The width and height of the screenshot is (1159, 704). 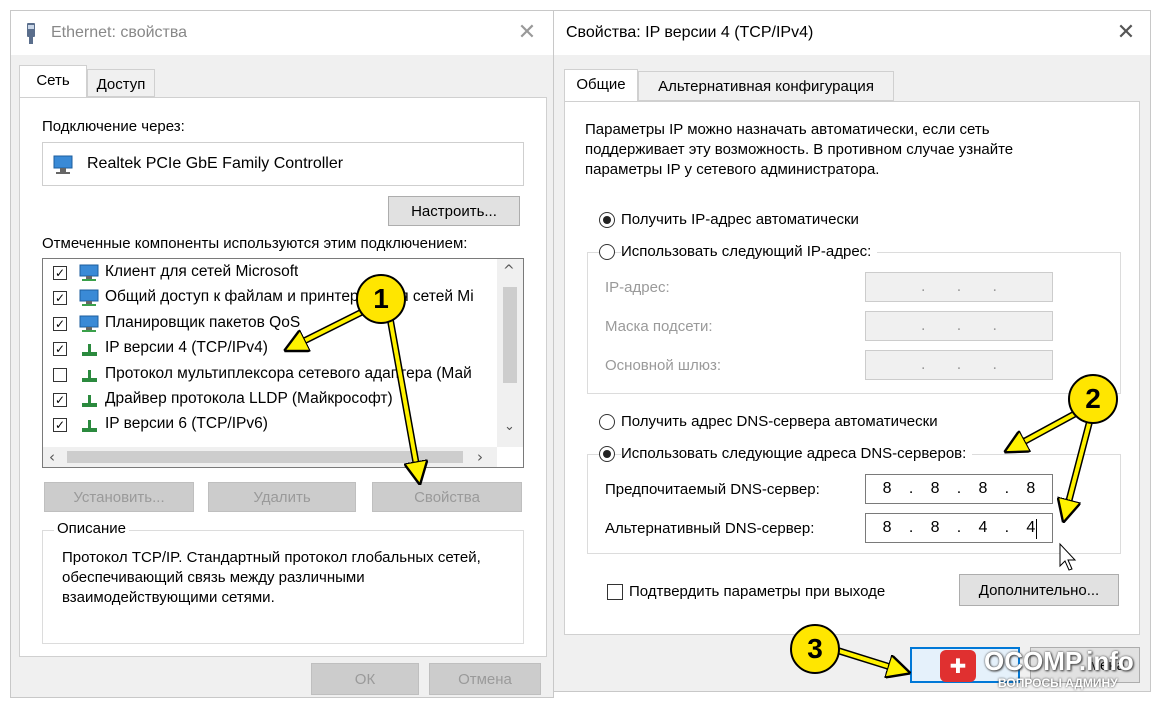 I want to click on mouse-cursor-icon, so click(x=1068, y=556).